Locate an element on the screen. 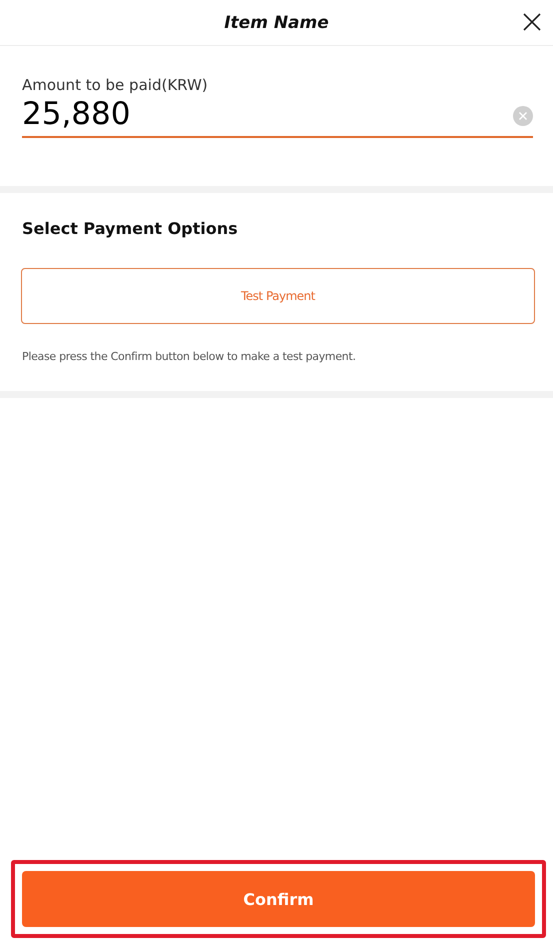 The height and width of the screenshot is (946, 553). window-title: Item Name is located at coordinates (276, 22).